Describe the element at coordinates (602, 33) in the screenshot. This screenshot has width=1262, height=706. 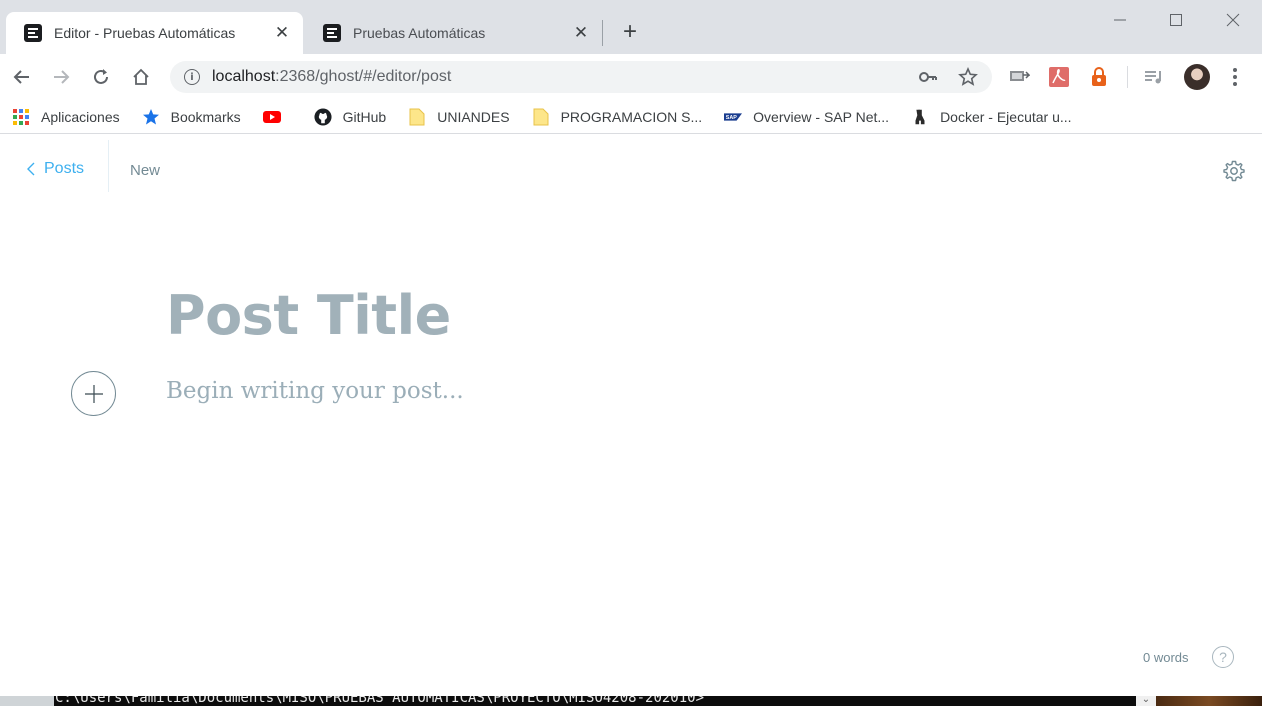
I see `tab-separator` at that location.